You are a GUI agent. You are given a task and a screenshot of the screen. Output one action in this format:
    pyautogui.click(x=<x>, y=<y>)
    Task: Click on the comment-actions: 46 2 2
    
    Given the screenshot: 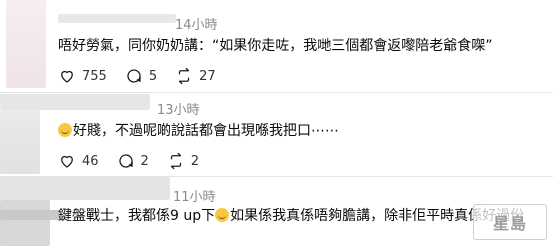 What is the action you would take?
    pyautogui.click(x=137, y=161)
    